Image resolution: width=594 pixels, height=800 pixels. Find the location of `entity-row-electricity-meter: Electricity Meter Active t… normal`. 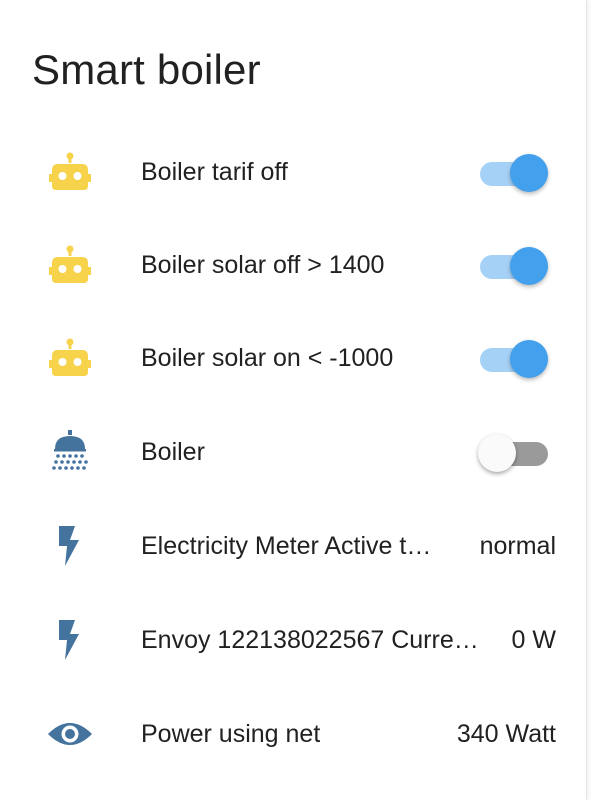

entity-row-electricity-meter: Electricity Meter Active t… normal is located at coordinates (293, 546).